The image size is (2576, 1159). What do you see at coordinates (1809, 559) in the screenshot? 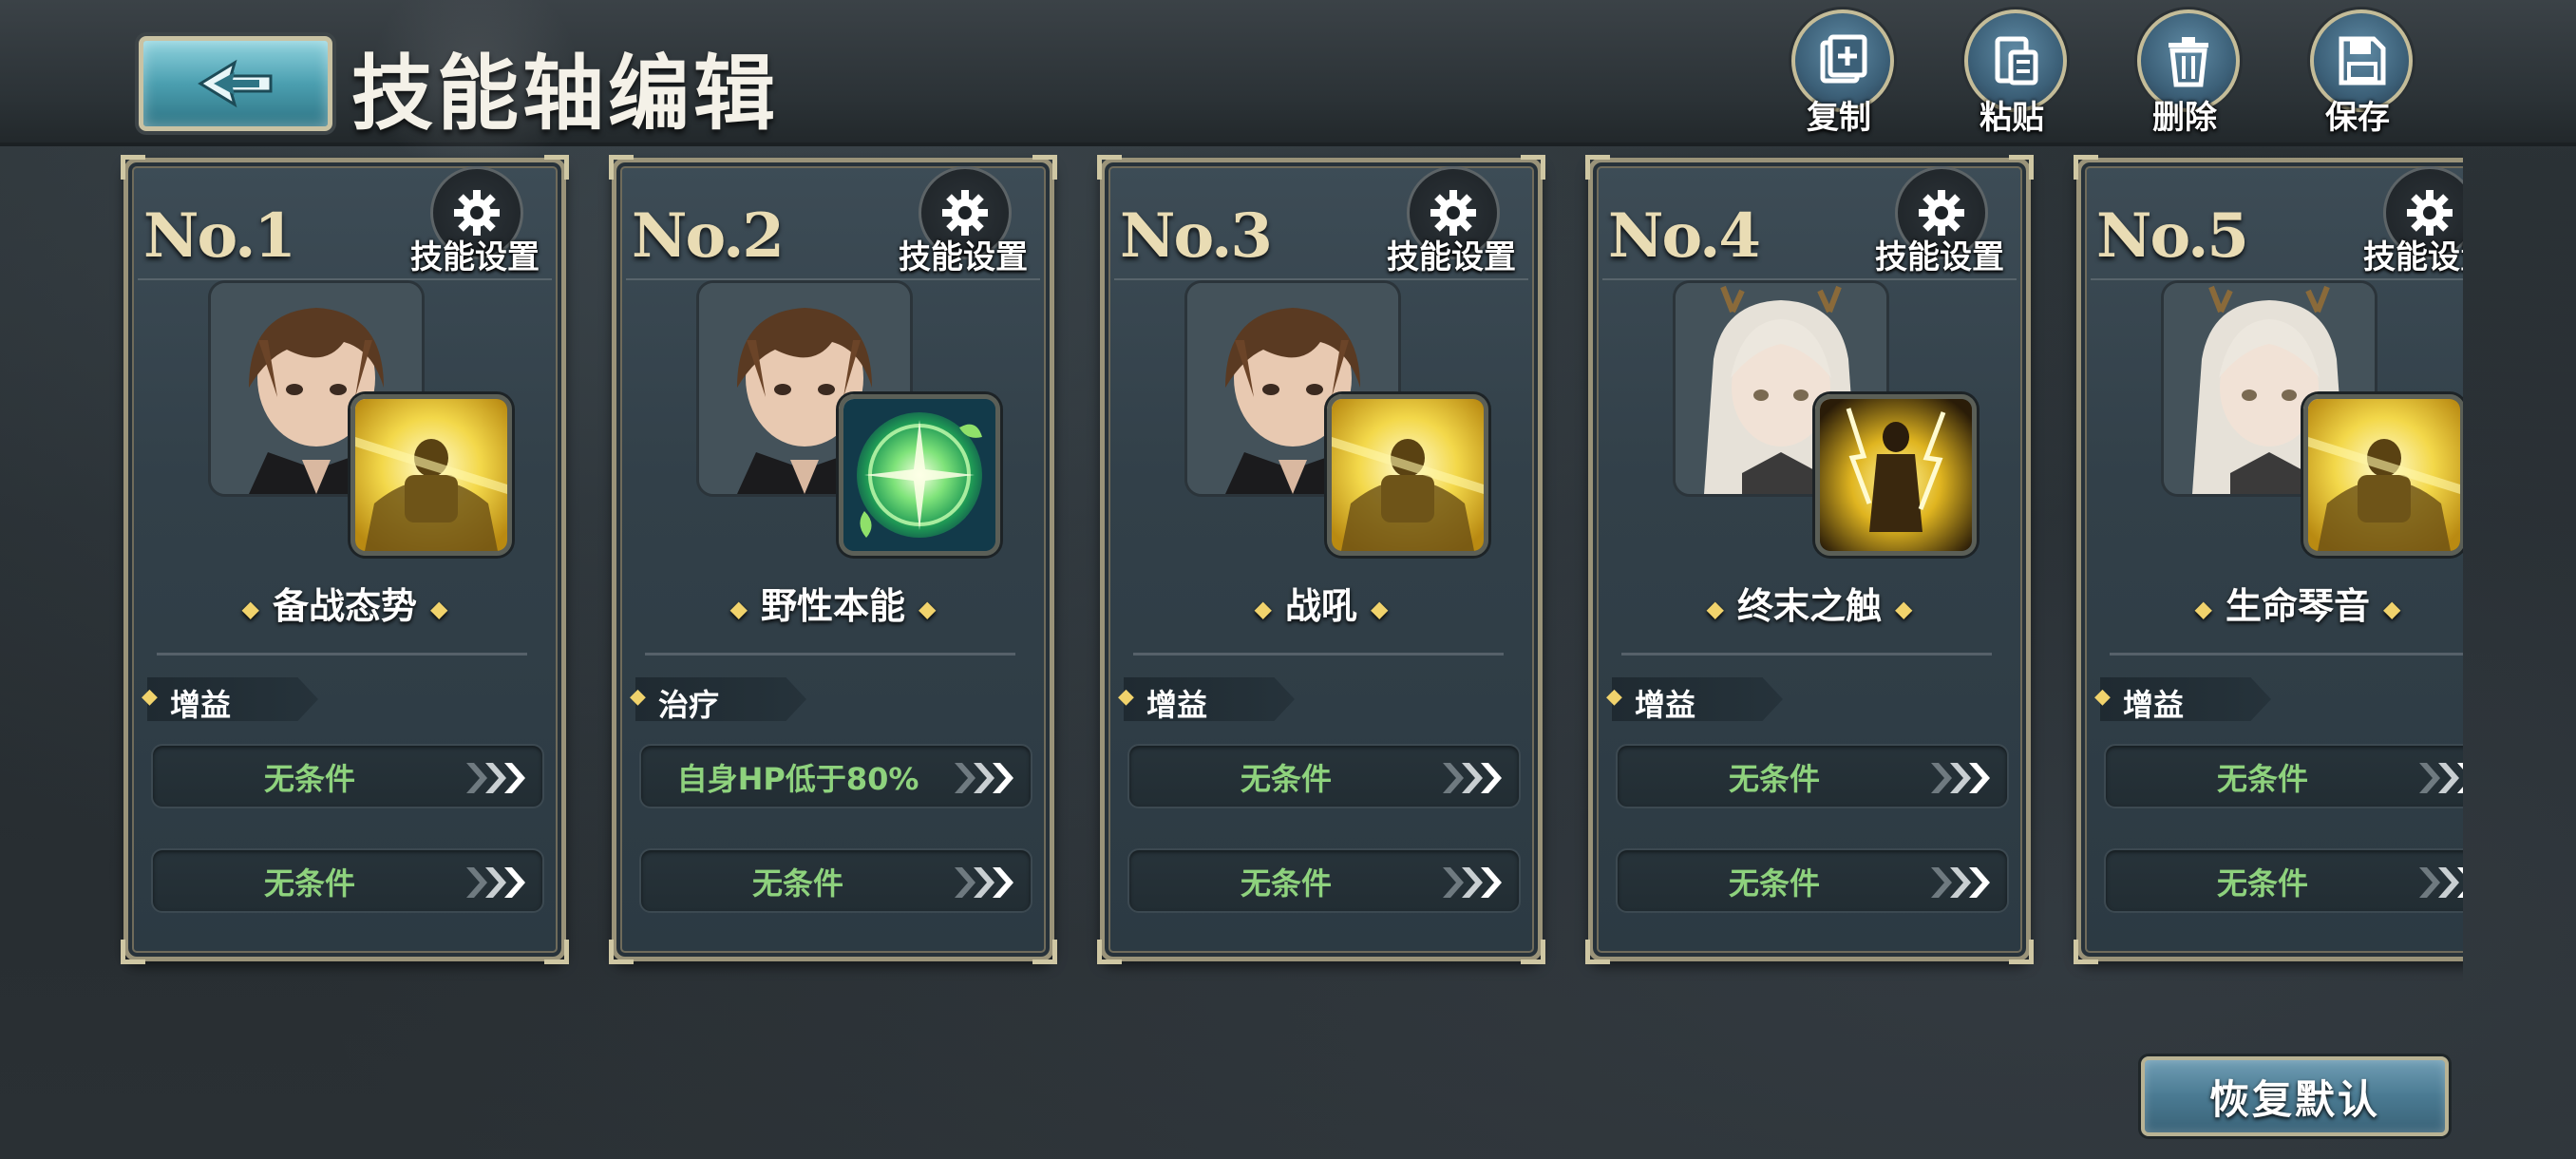
I see `skill-card-4: No.4 技能设置 ◆ 终末之触 ◆ ◆ 增益 无条件 无条件` at bounding box center [1809, 559].